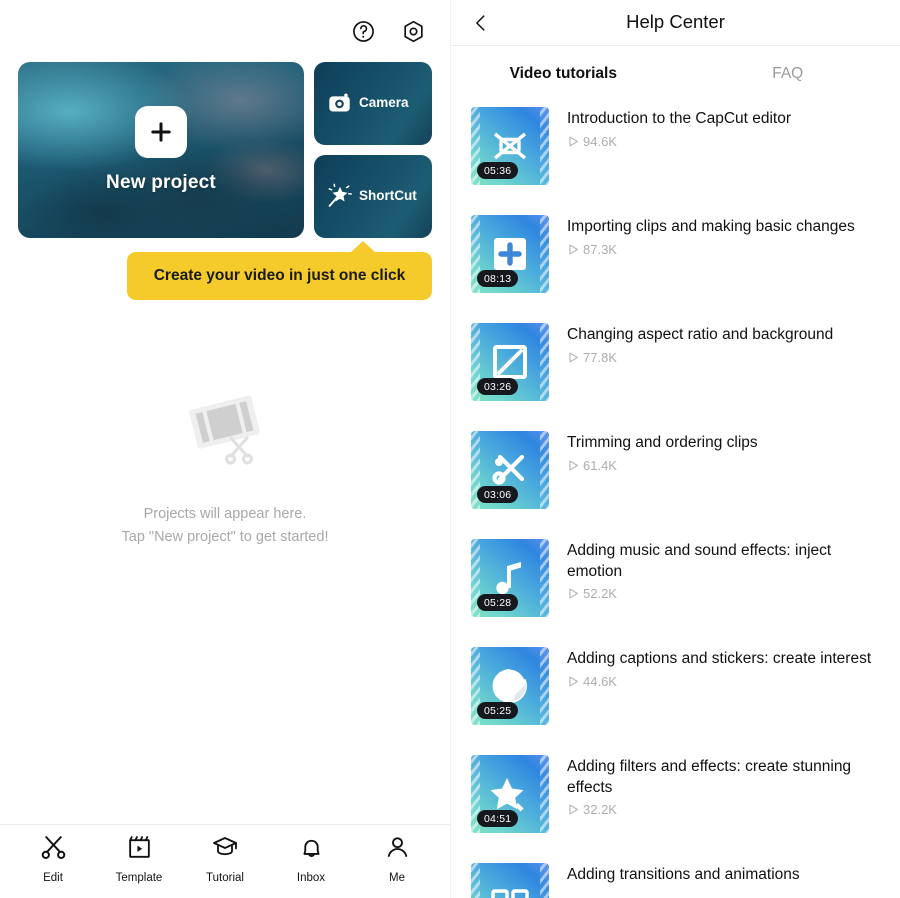 The width and height of the screenshot is (900, 898). I want to click on video-title: Importing clips and making basic changes, so click(711, 226).